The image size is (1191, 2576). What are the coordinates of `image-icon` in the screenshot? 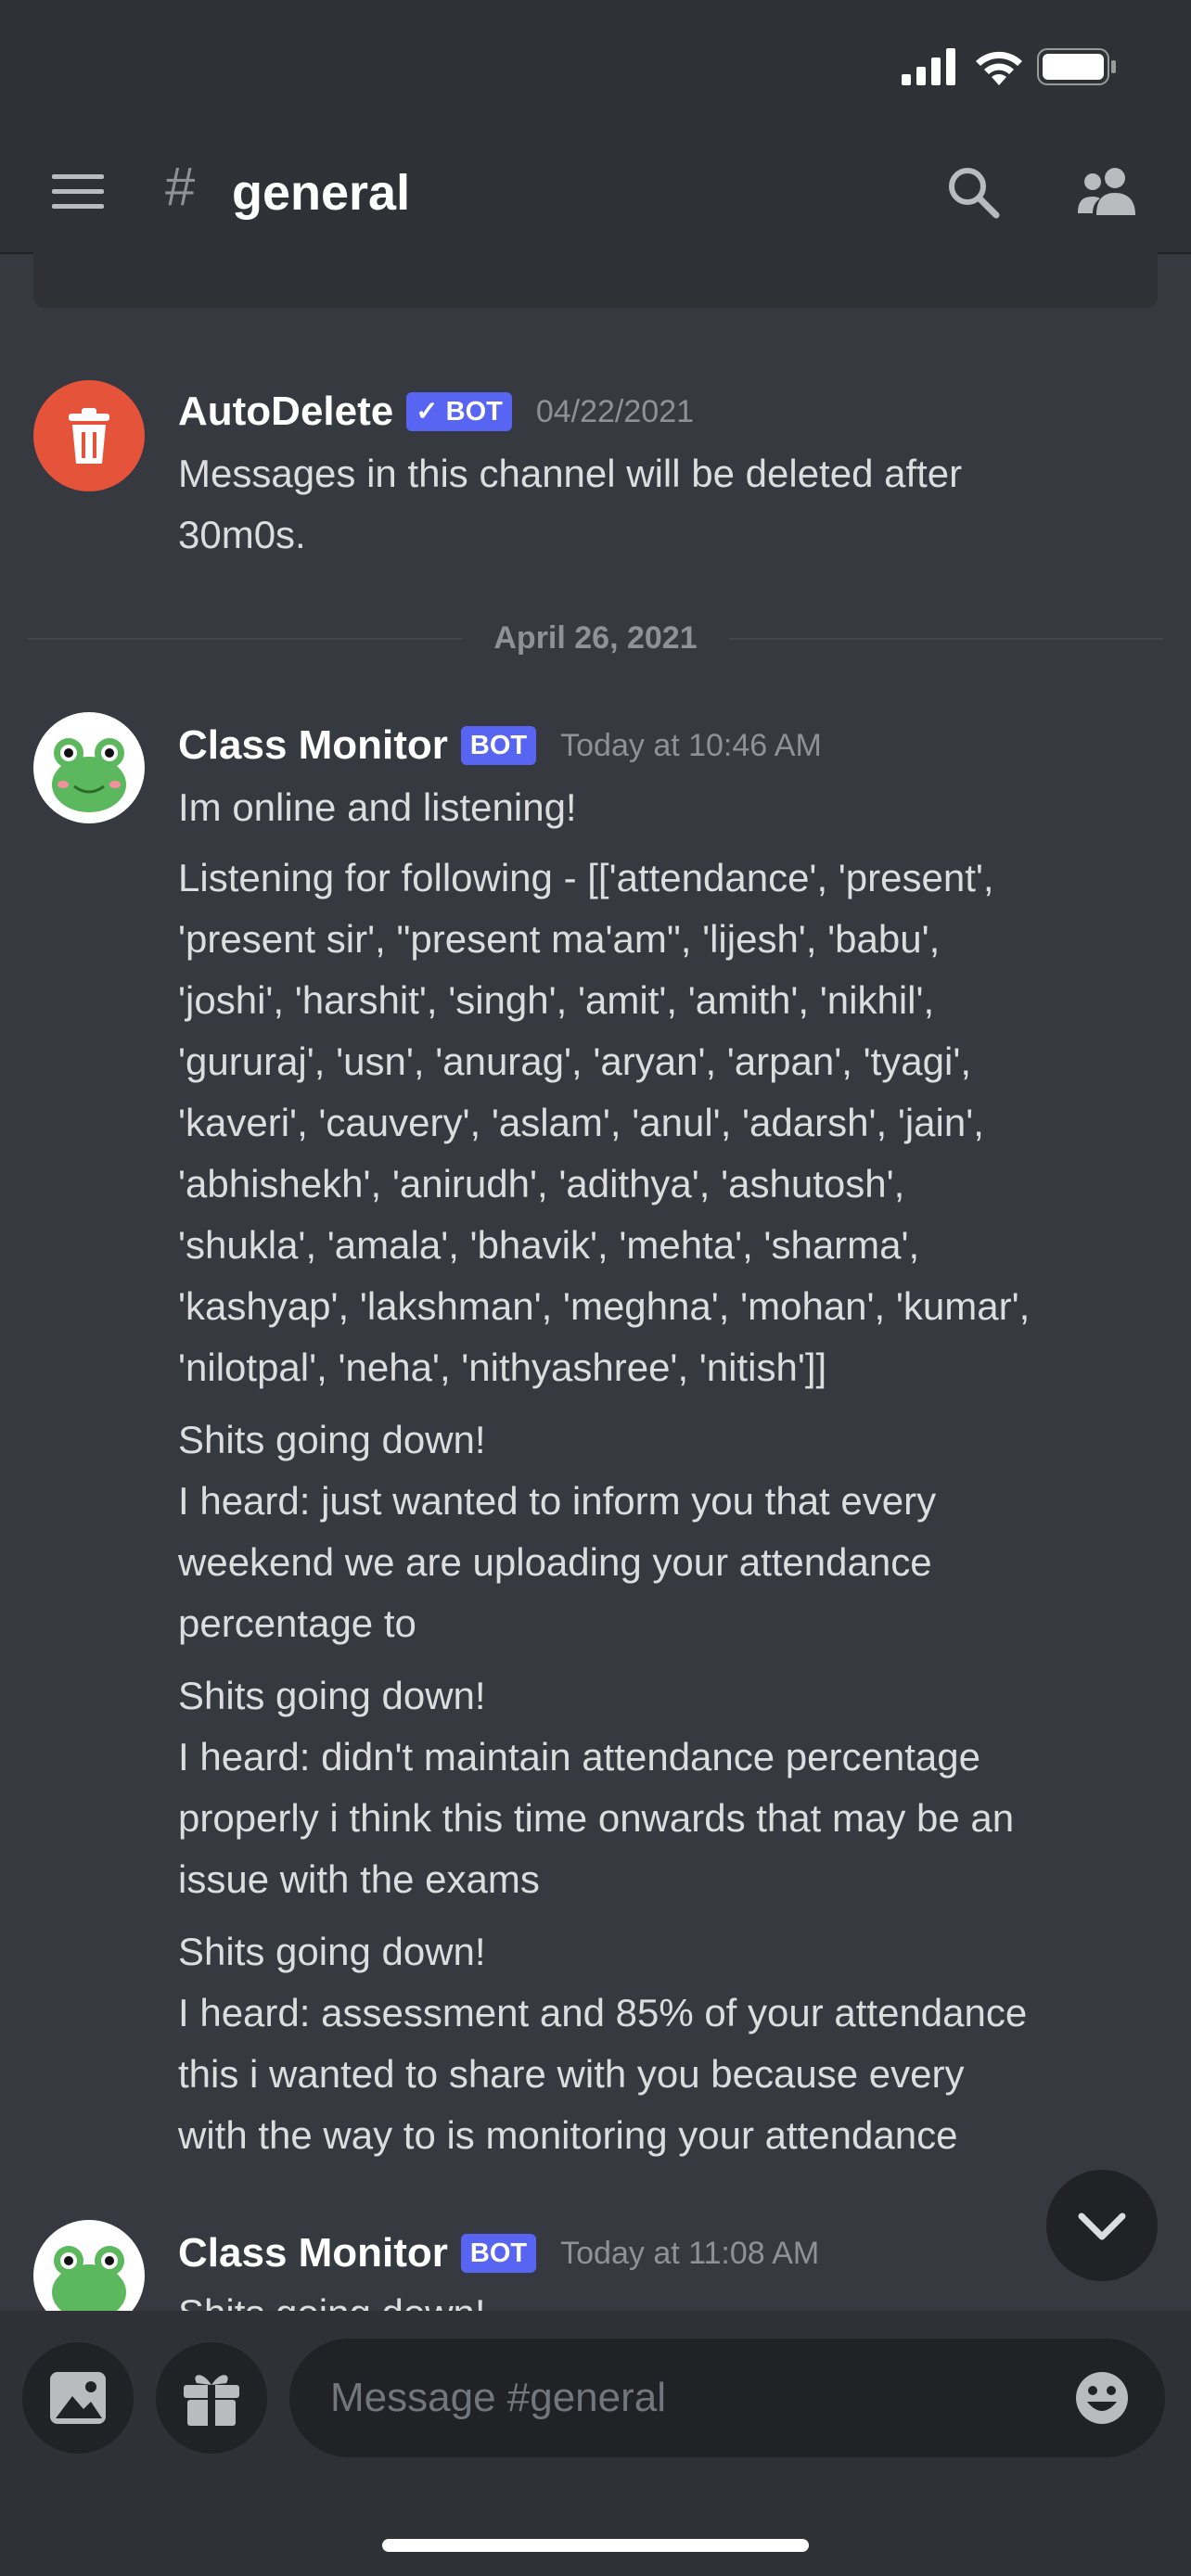 It's located at (78, 2398).